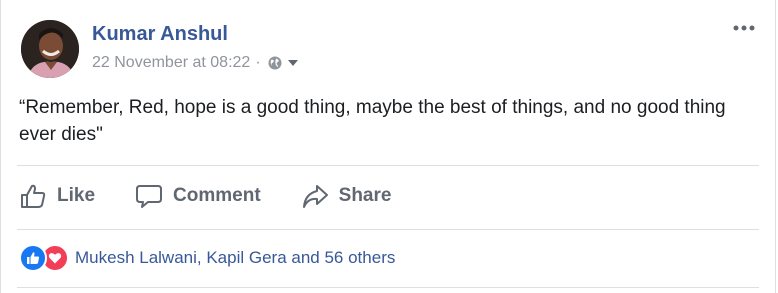 The width and height of the screenshot is (778, 293). What do you see at coordinates (160, 34) in the screenshot?
I see `author-name: Kumar Anshul` at bounding box center [160, 34].